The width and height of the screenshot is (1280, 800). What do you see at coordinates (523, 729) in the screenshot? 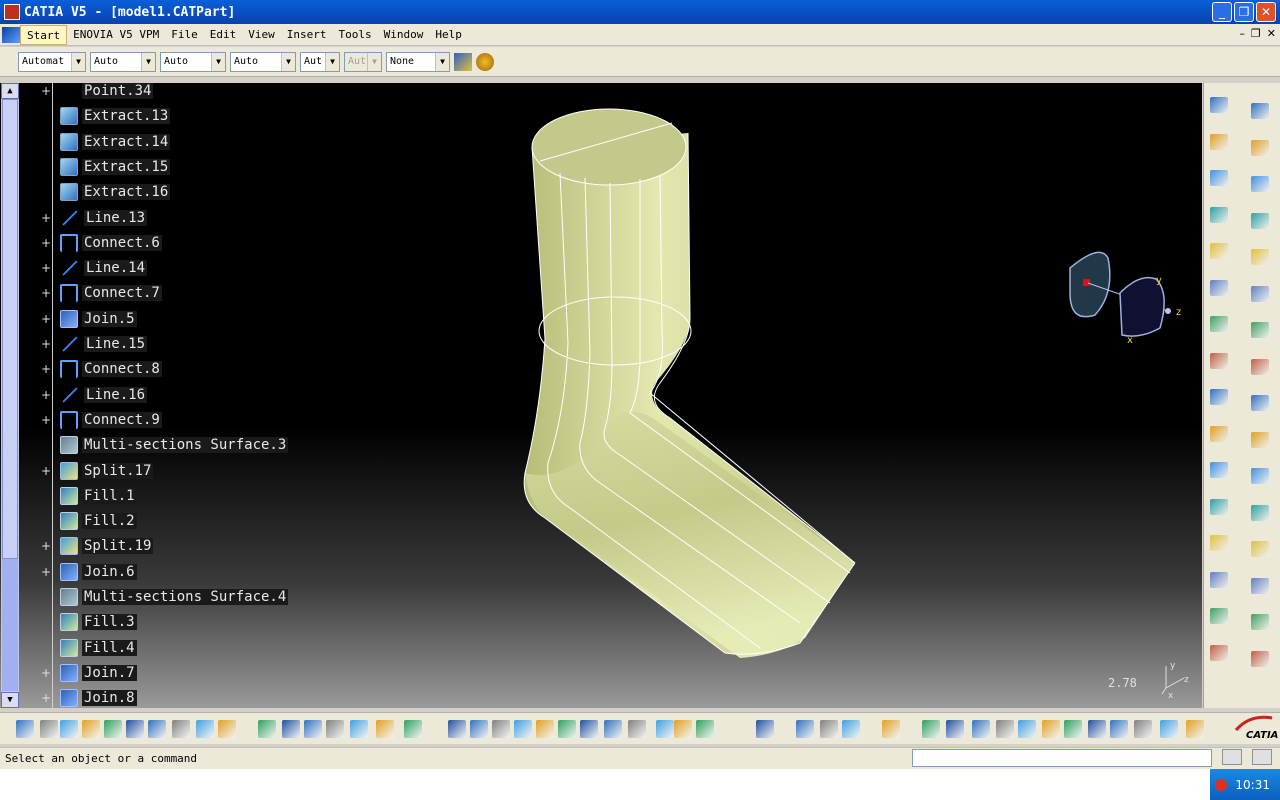
I see `rotate-view-icon` at bounding box center [523, 729].